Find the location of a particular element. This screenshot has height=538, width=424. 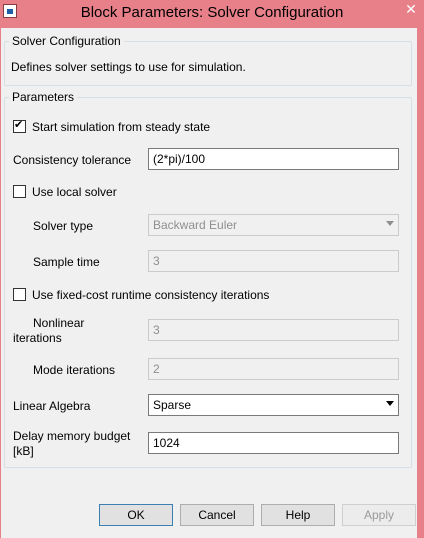

apply-button: Apply is located at coordinates (379, 515).